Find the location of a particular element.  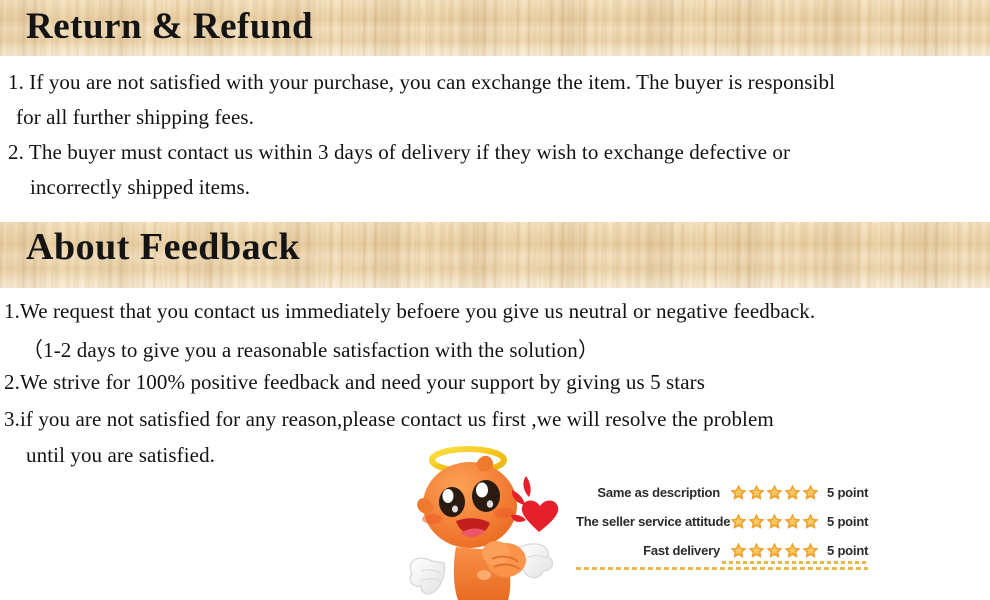

heart-icon is located at coordinates (535, 504).